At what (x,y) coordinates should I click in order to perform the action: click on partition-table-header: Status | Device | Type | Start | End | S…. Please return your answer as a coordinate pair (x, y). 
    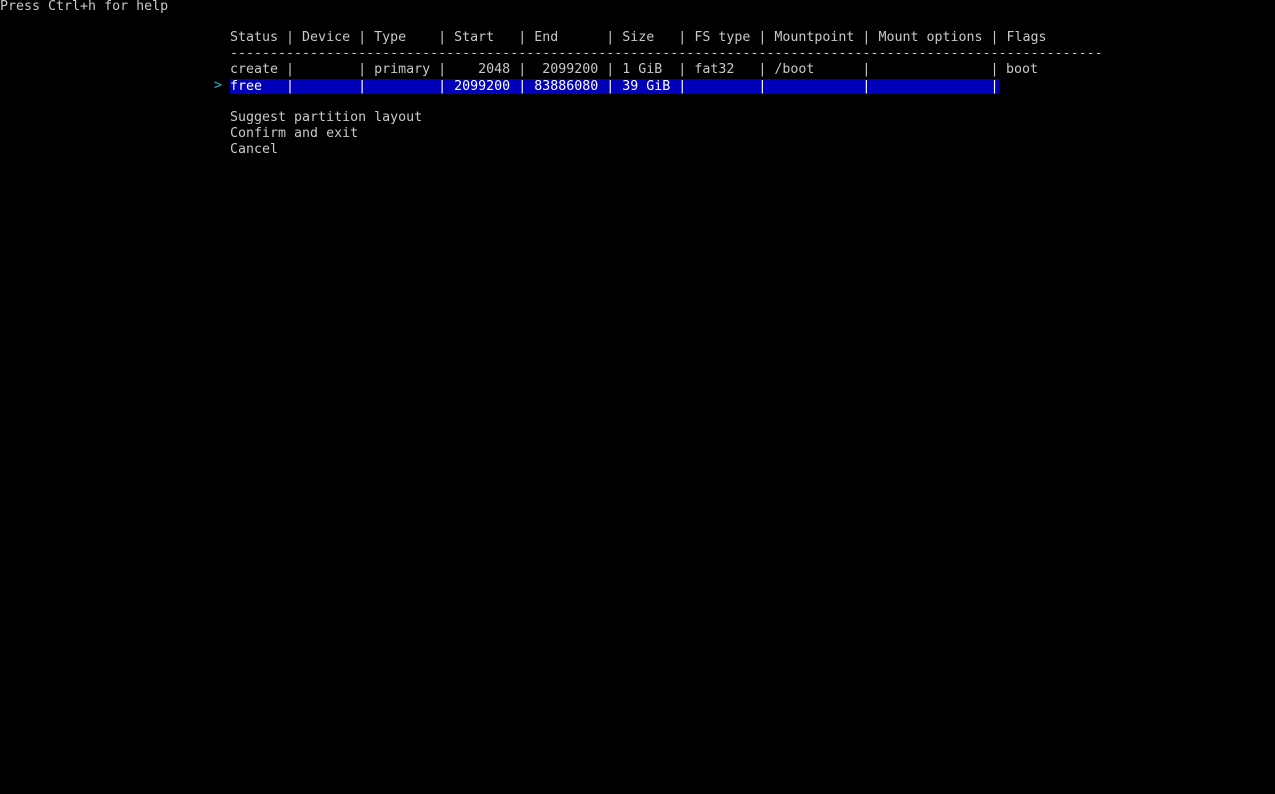
    Looking at the image, I should click on (638, 37).